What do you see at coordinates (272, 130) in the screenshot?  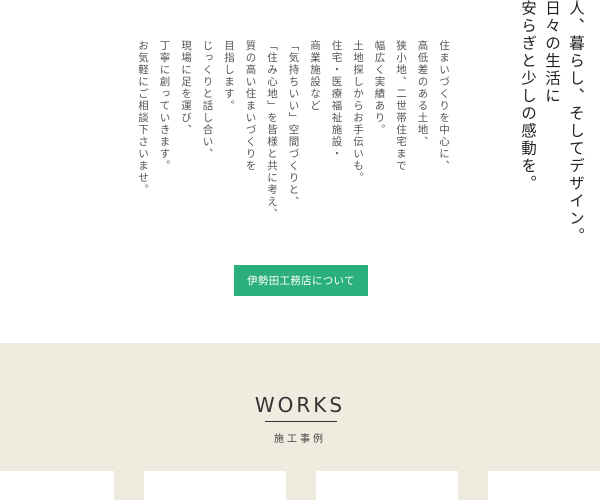 I see `intro-line: 「住み心地」を皆様と共に考え、` at bounding box center [272, 130].